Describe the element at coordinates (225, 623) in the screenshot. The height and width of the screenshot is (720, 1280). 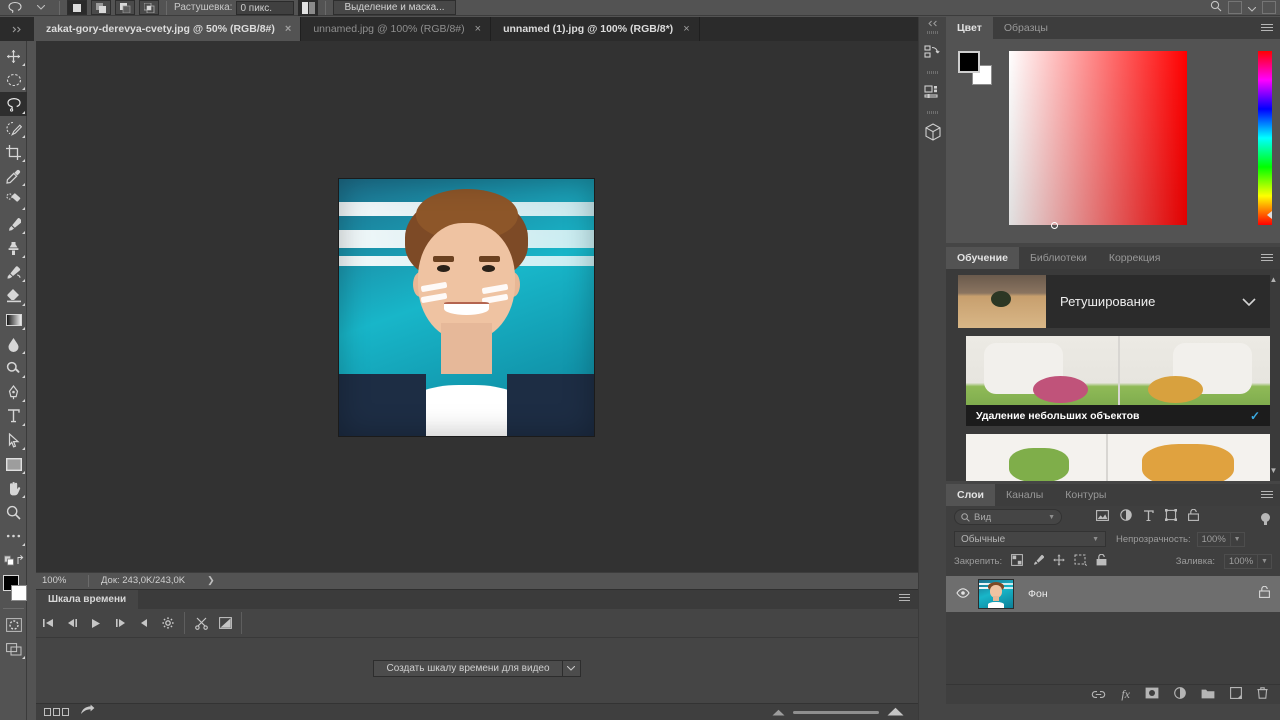
I see `transition-button` at that location.